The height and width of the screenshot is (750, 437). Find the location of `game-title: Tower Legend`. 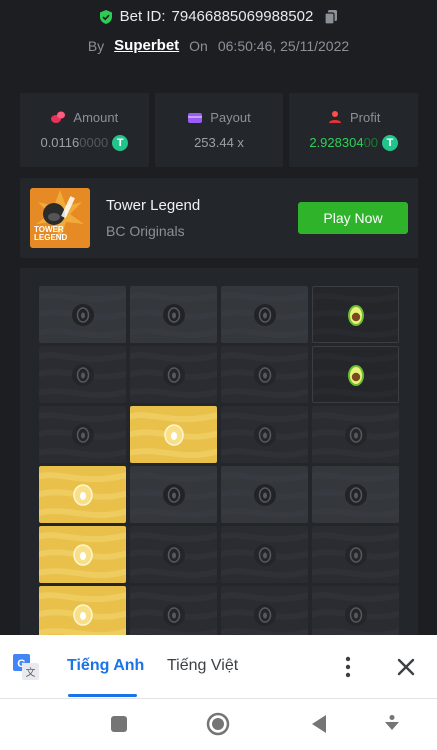

game-title: Tower Legend is located at coordinates (153, 205).